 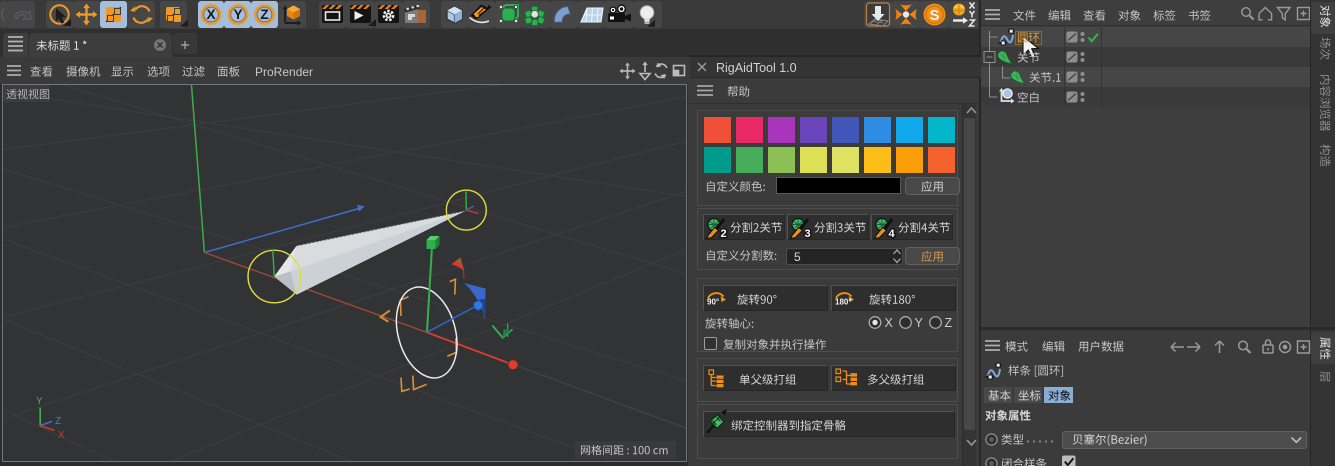 I want to click on svg-text: 90°, so click(x=713, y=302).